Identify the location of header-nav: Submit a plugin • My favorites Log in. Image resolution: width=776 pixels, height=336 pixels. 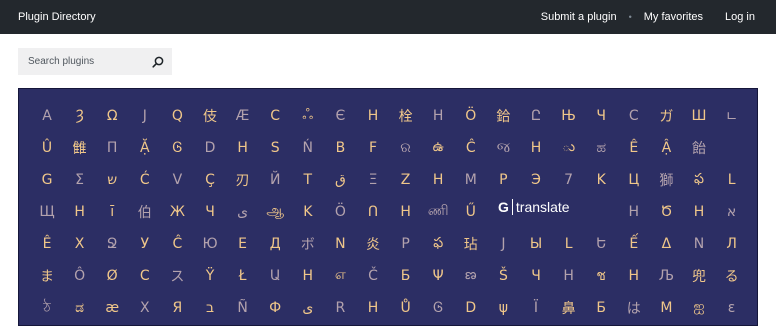
(648, 17).